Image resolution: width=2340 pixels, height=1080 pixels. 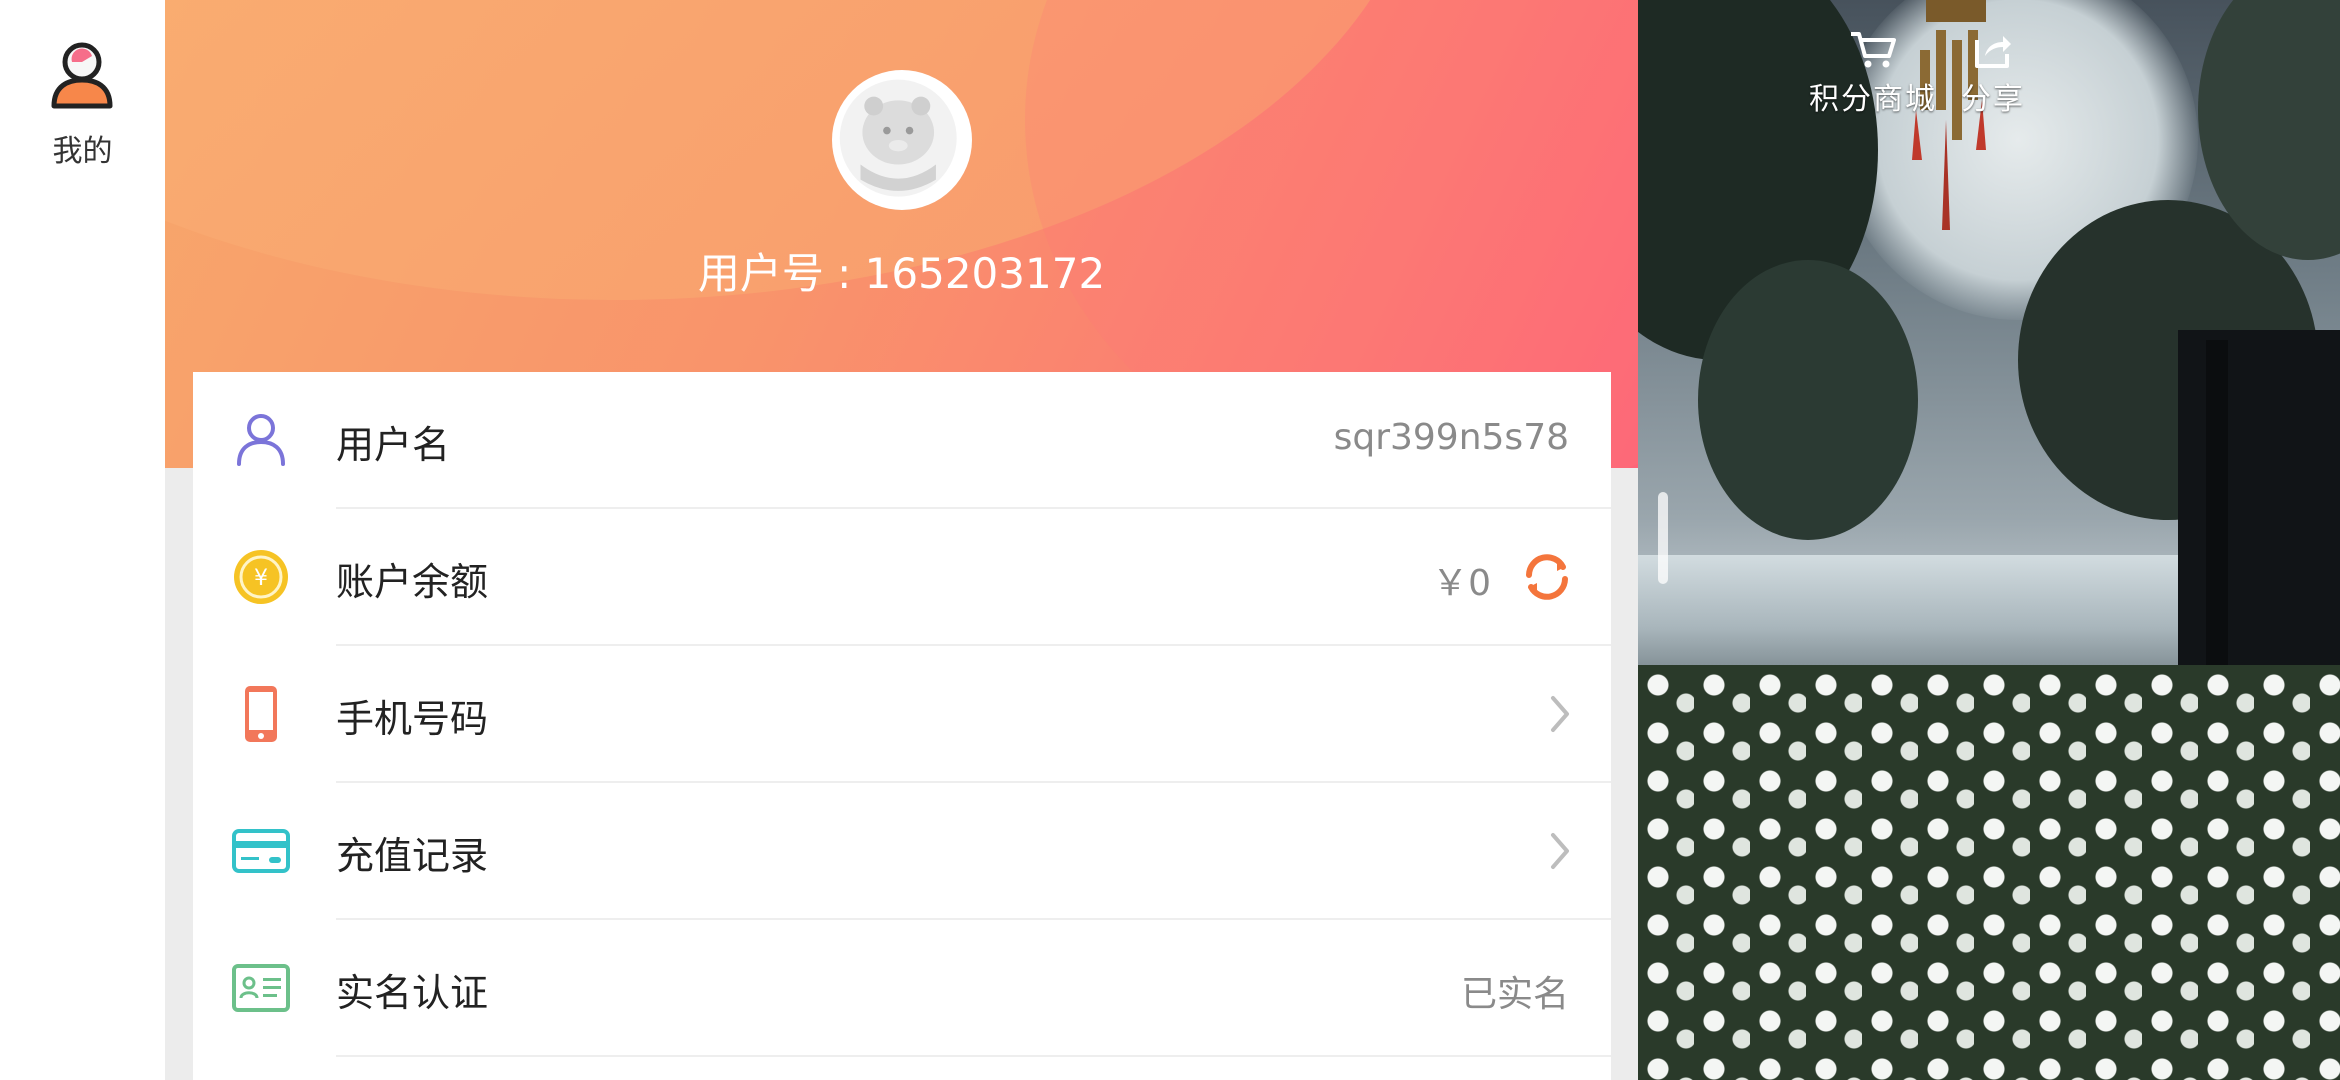 I want to click on divider, so click(x=973, y=1056).